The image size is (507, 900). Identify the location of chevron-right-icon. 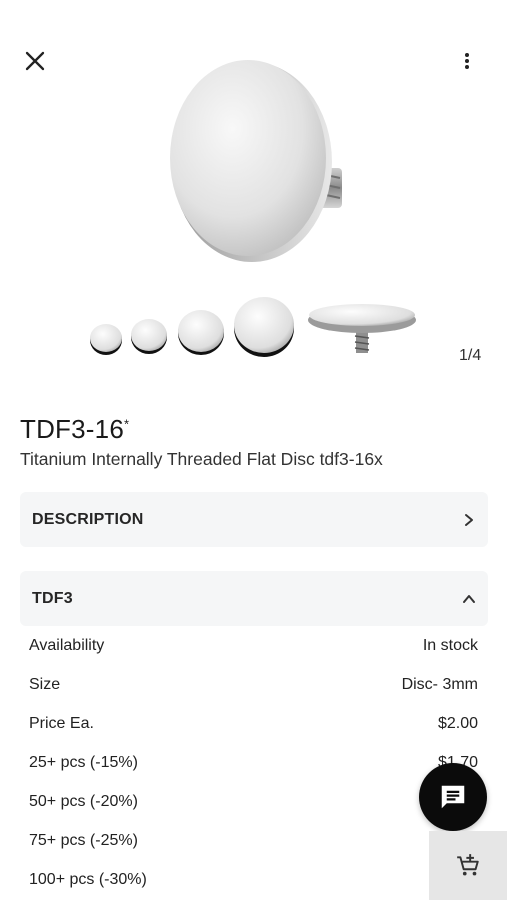
(469, 519).